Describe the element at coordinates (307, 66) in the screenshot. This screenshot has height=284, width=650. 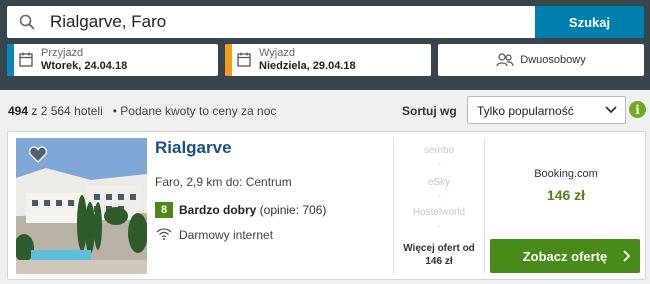
I see `checkout-value: Niedziela, 29.04.18` at that location.